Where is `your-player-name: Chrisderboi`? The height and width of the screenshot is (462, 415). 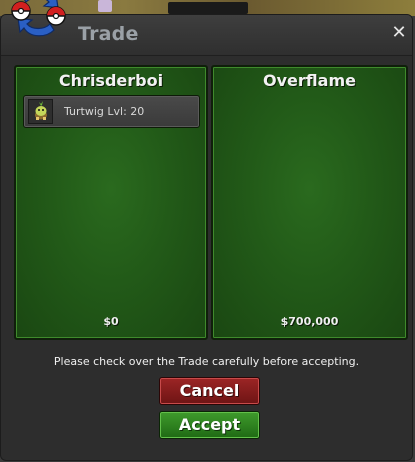
your-player-name: Chrisderboi is located at coordinates (111, 80).